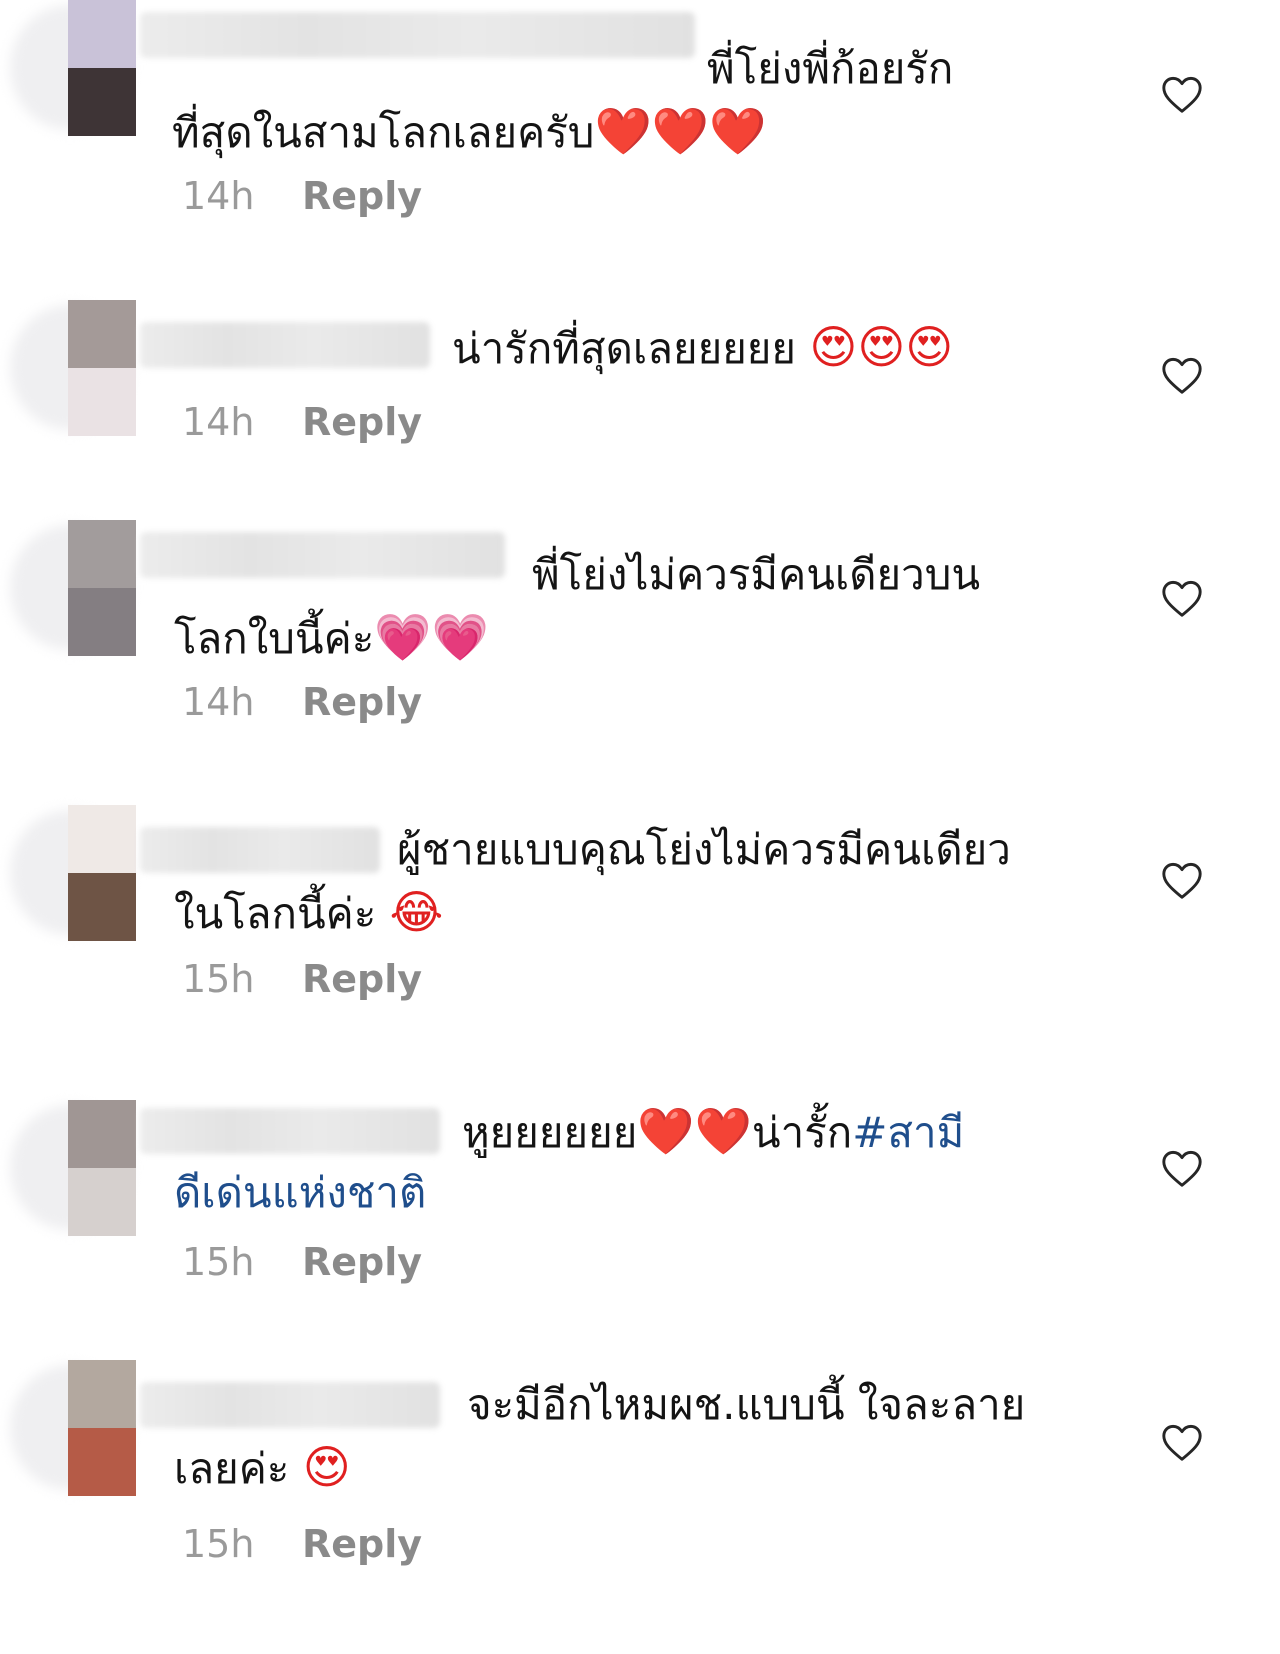 This screenshot has height=1654, width=1280. I want to click on comment-line-2: ที่สุดในสามโลกเลยครับ❤️❤️❤️, so click(469, 132).